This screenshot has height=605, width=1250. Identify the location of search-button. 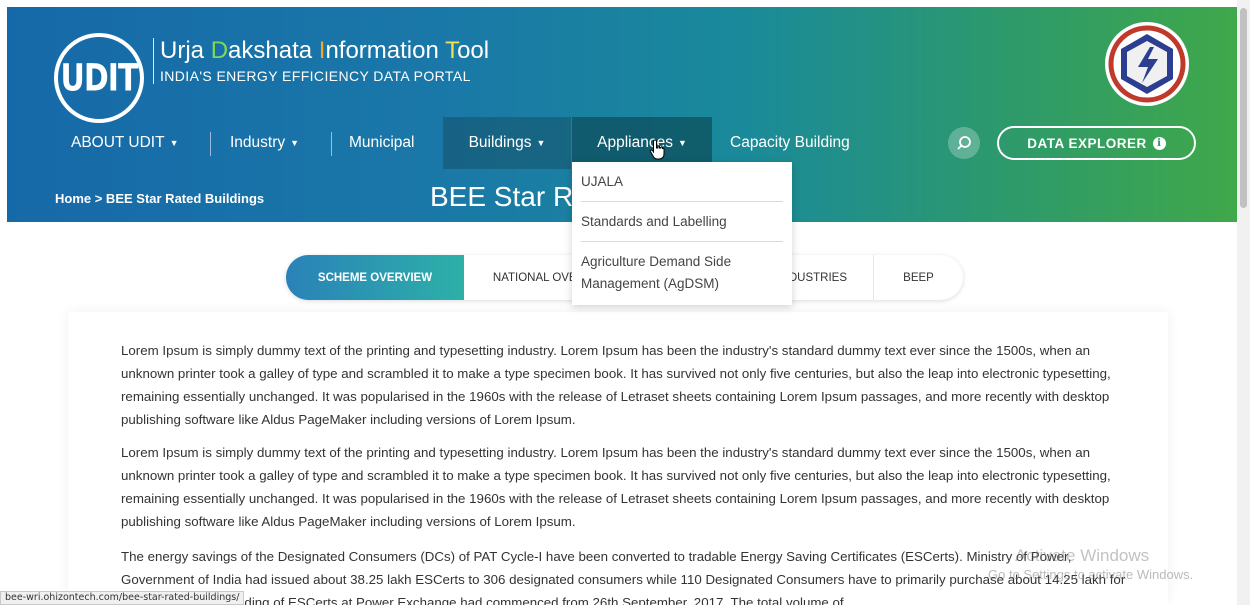
(964, 143).